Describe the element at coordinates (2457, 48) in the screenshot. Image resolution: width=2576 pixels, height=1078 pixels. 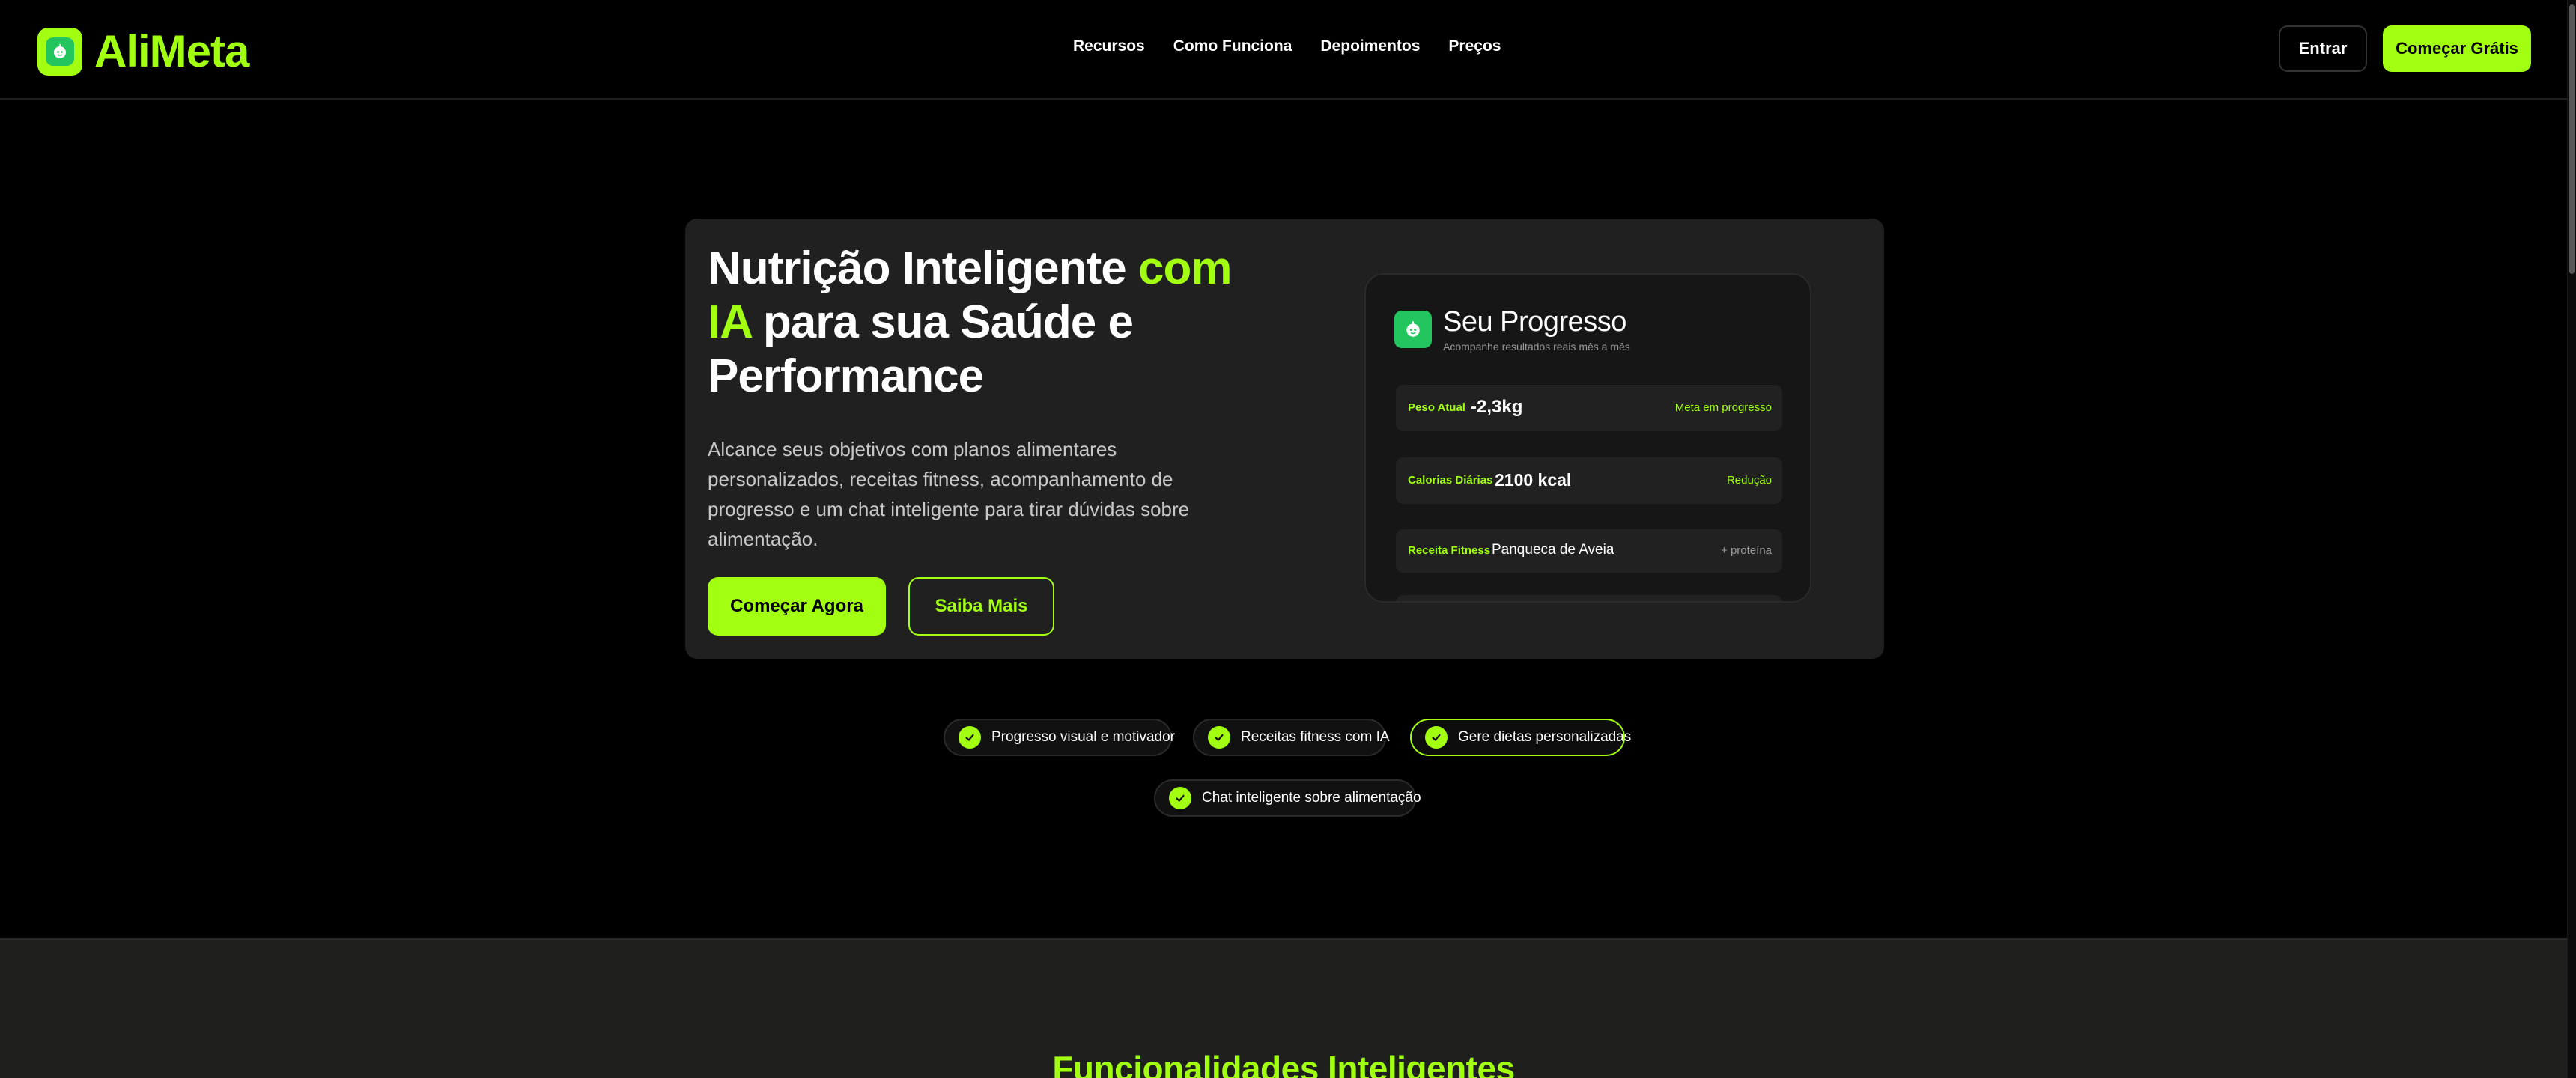
I see `start-free-button: Começar Grátis` at that location.